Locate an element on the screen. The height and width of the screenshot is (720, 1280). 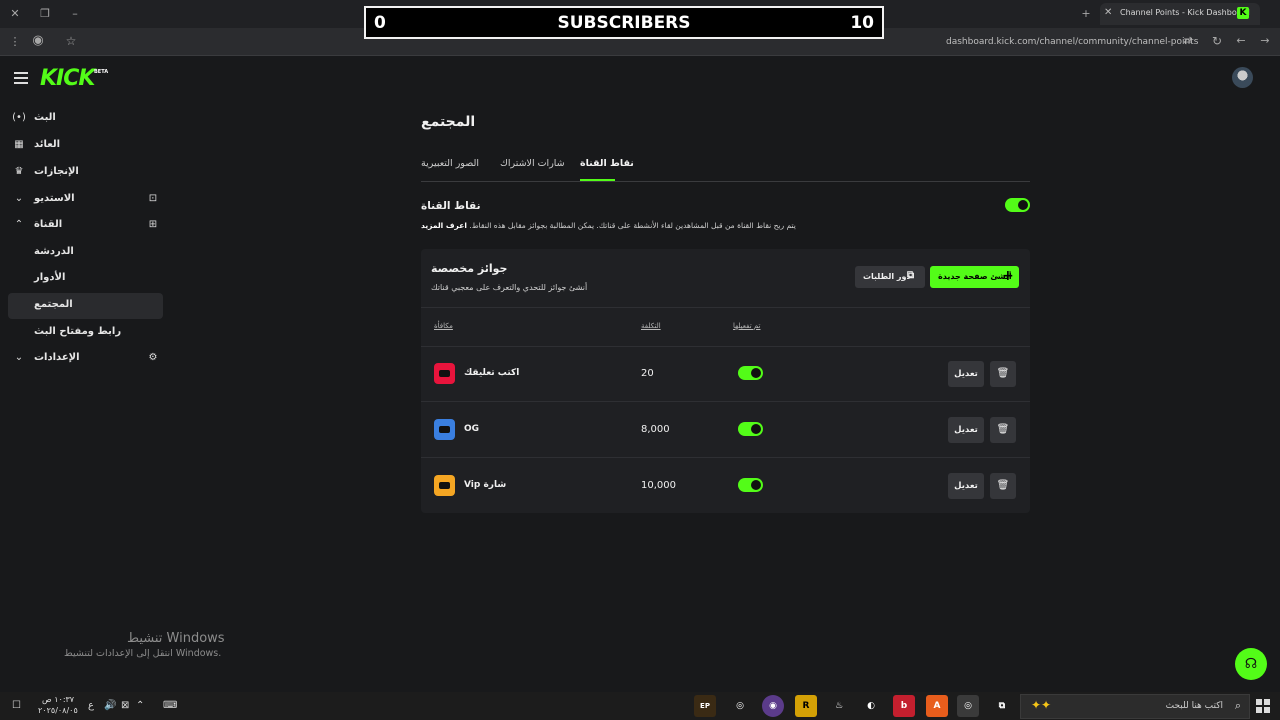
app-icon: ◎ is located at coordinates (740, 706).